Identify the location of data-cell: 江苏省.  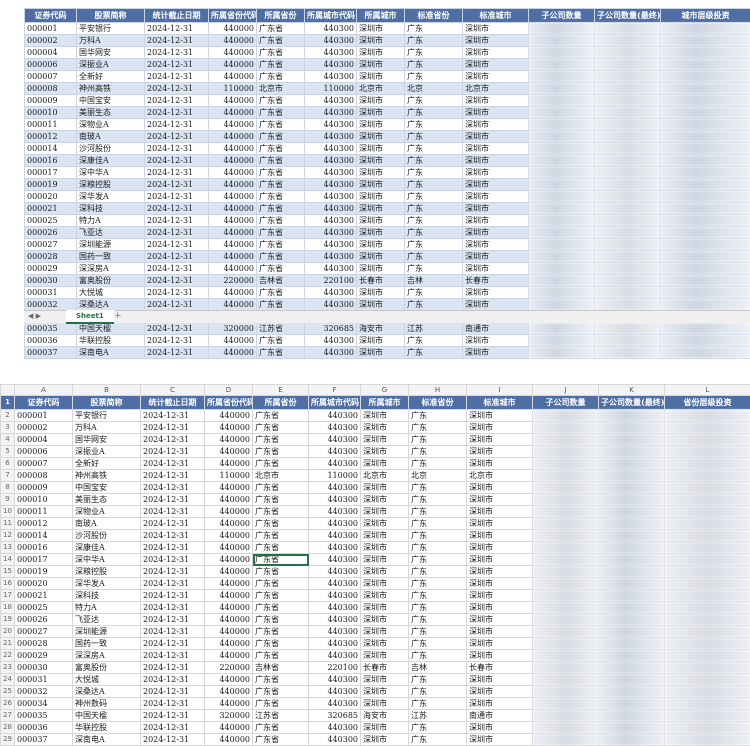
(281, 329).